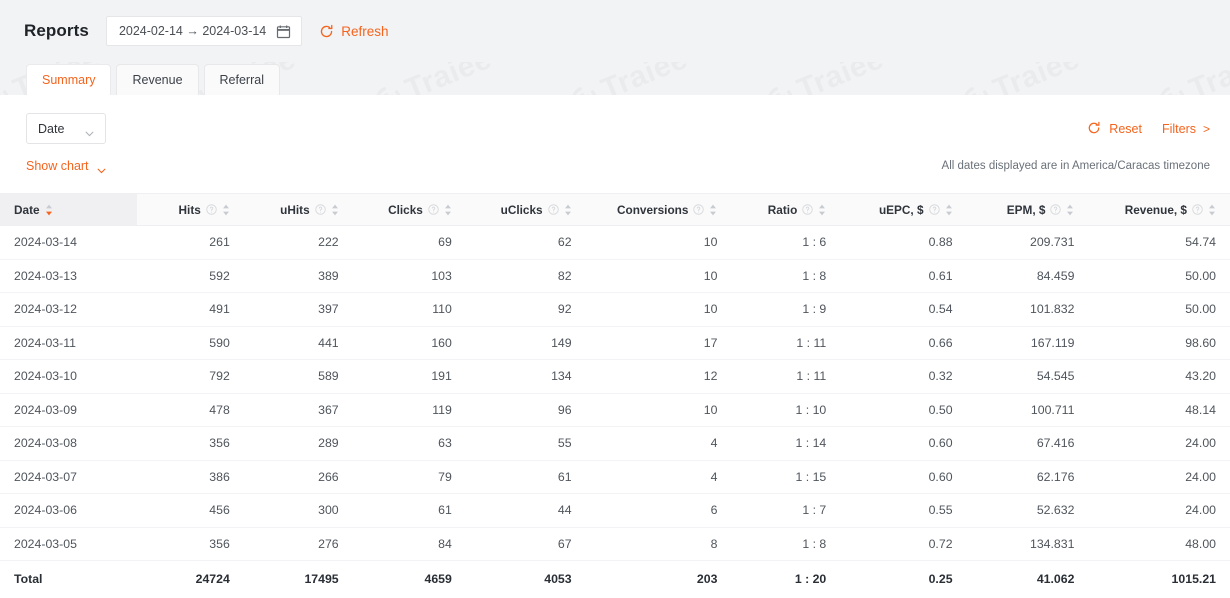 This screenshot has height=598, width=1230. What do you see at coordinates (409, 578) in the screenshot?
I see `cell-clicks: 4659` at bounding box center [409, 578].